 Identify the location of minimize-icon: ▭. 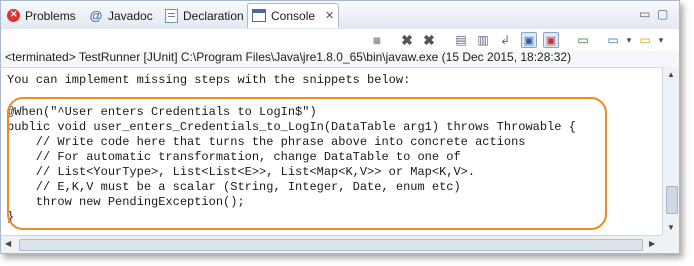
(644, 14).